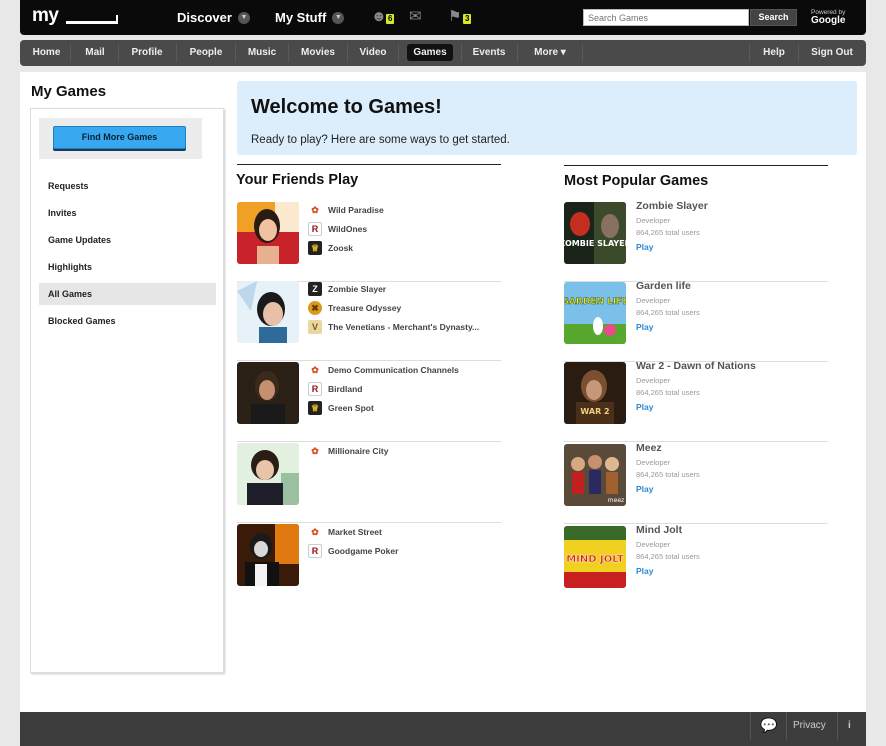  What do you see at coordinates (315, 532) in the screenshot?
I see `paw-icon: ✿` at bounding box center [315, 532].